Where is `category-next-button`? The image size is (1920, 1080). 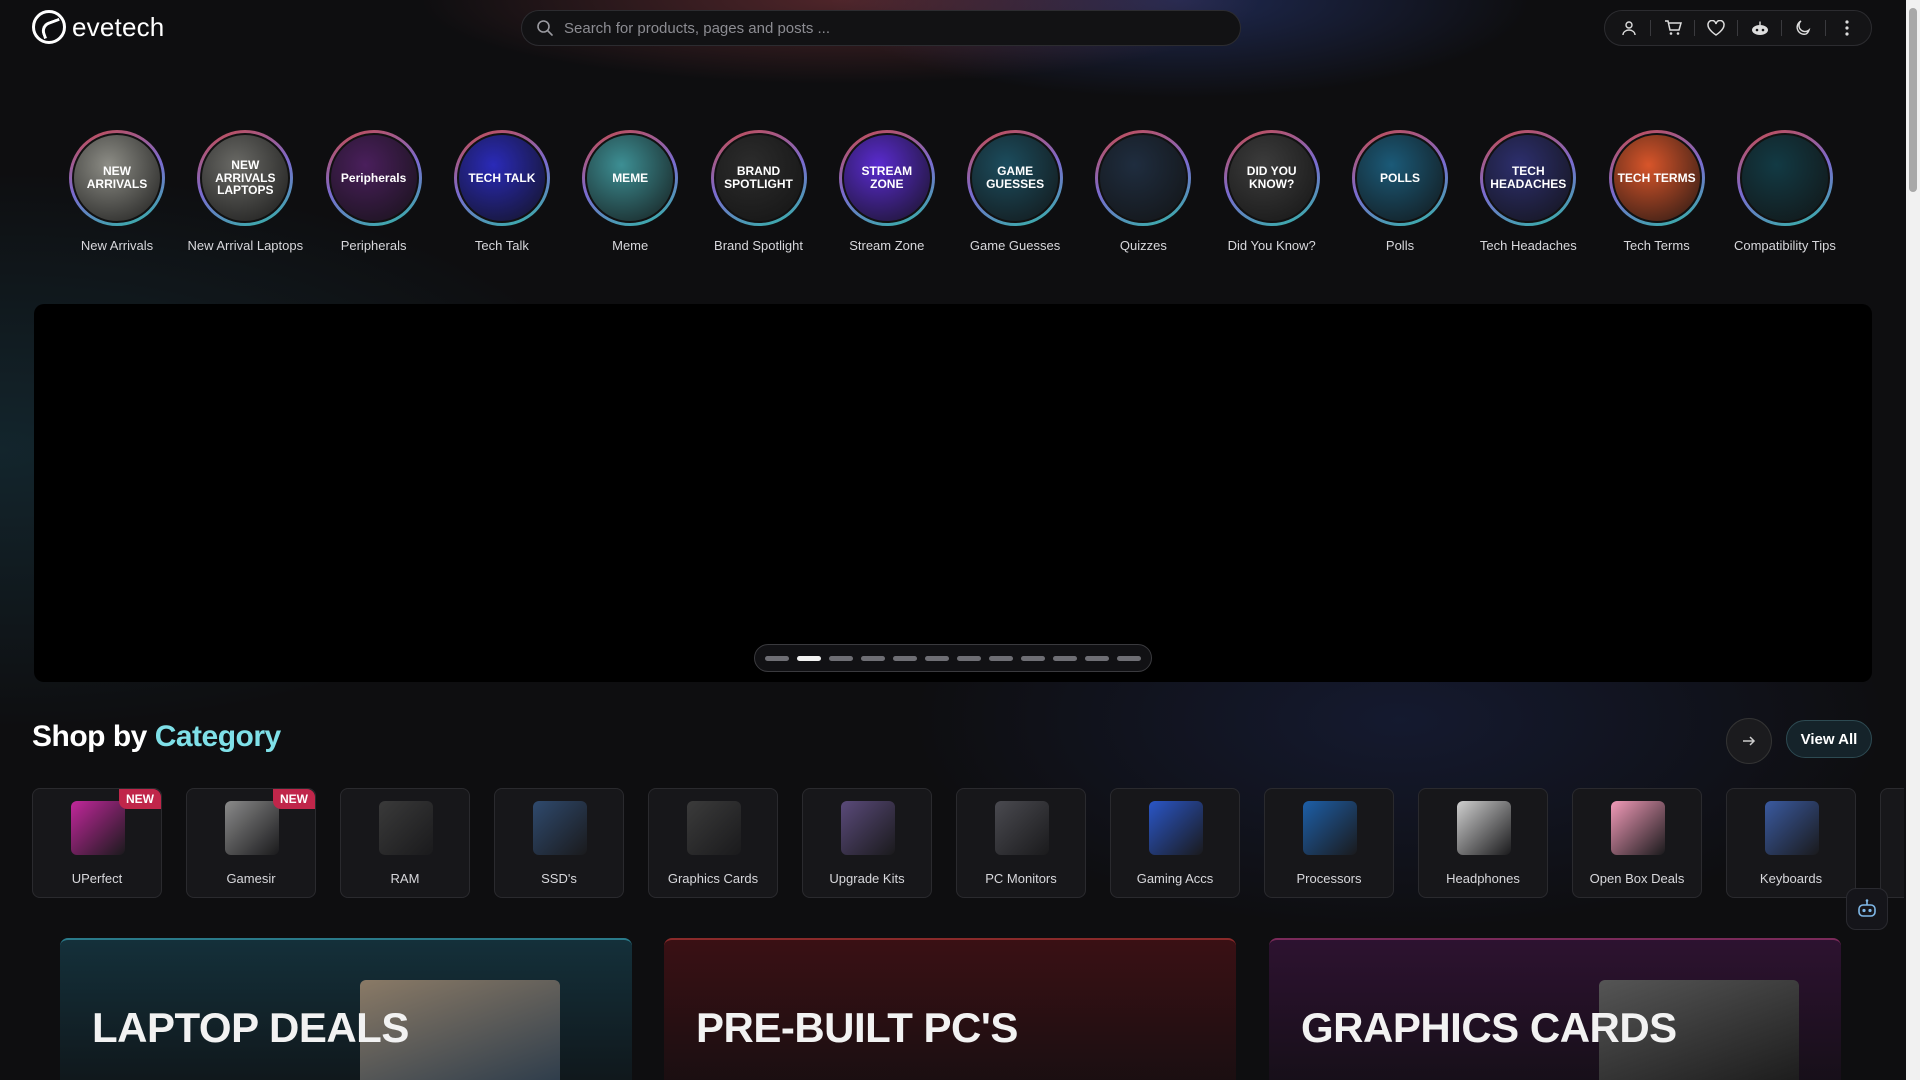 category-next-button is located at coordinates (1749, 741).